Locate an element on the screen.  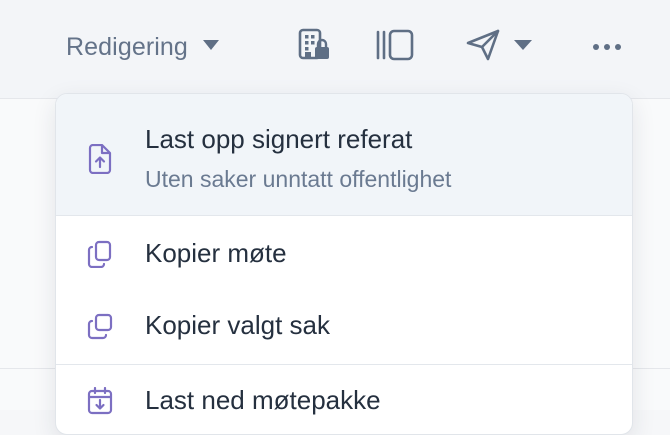
menu-item-title: Kopier møte is located at coordinates (216, 253).